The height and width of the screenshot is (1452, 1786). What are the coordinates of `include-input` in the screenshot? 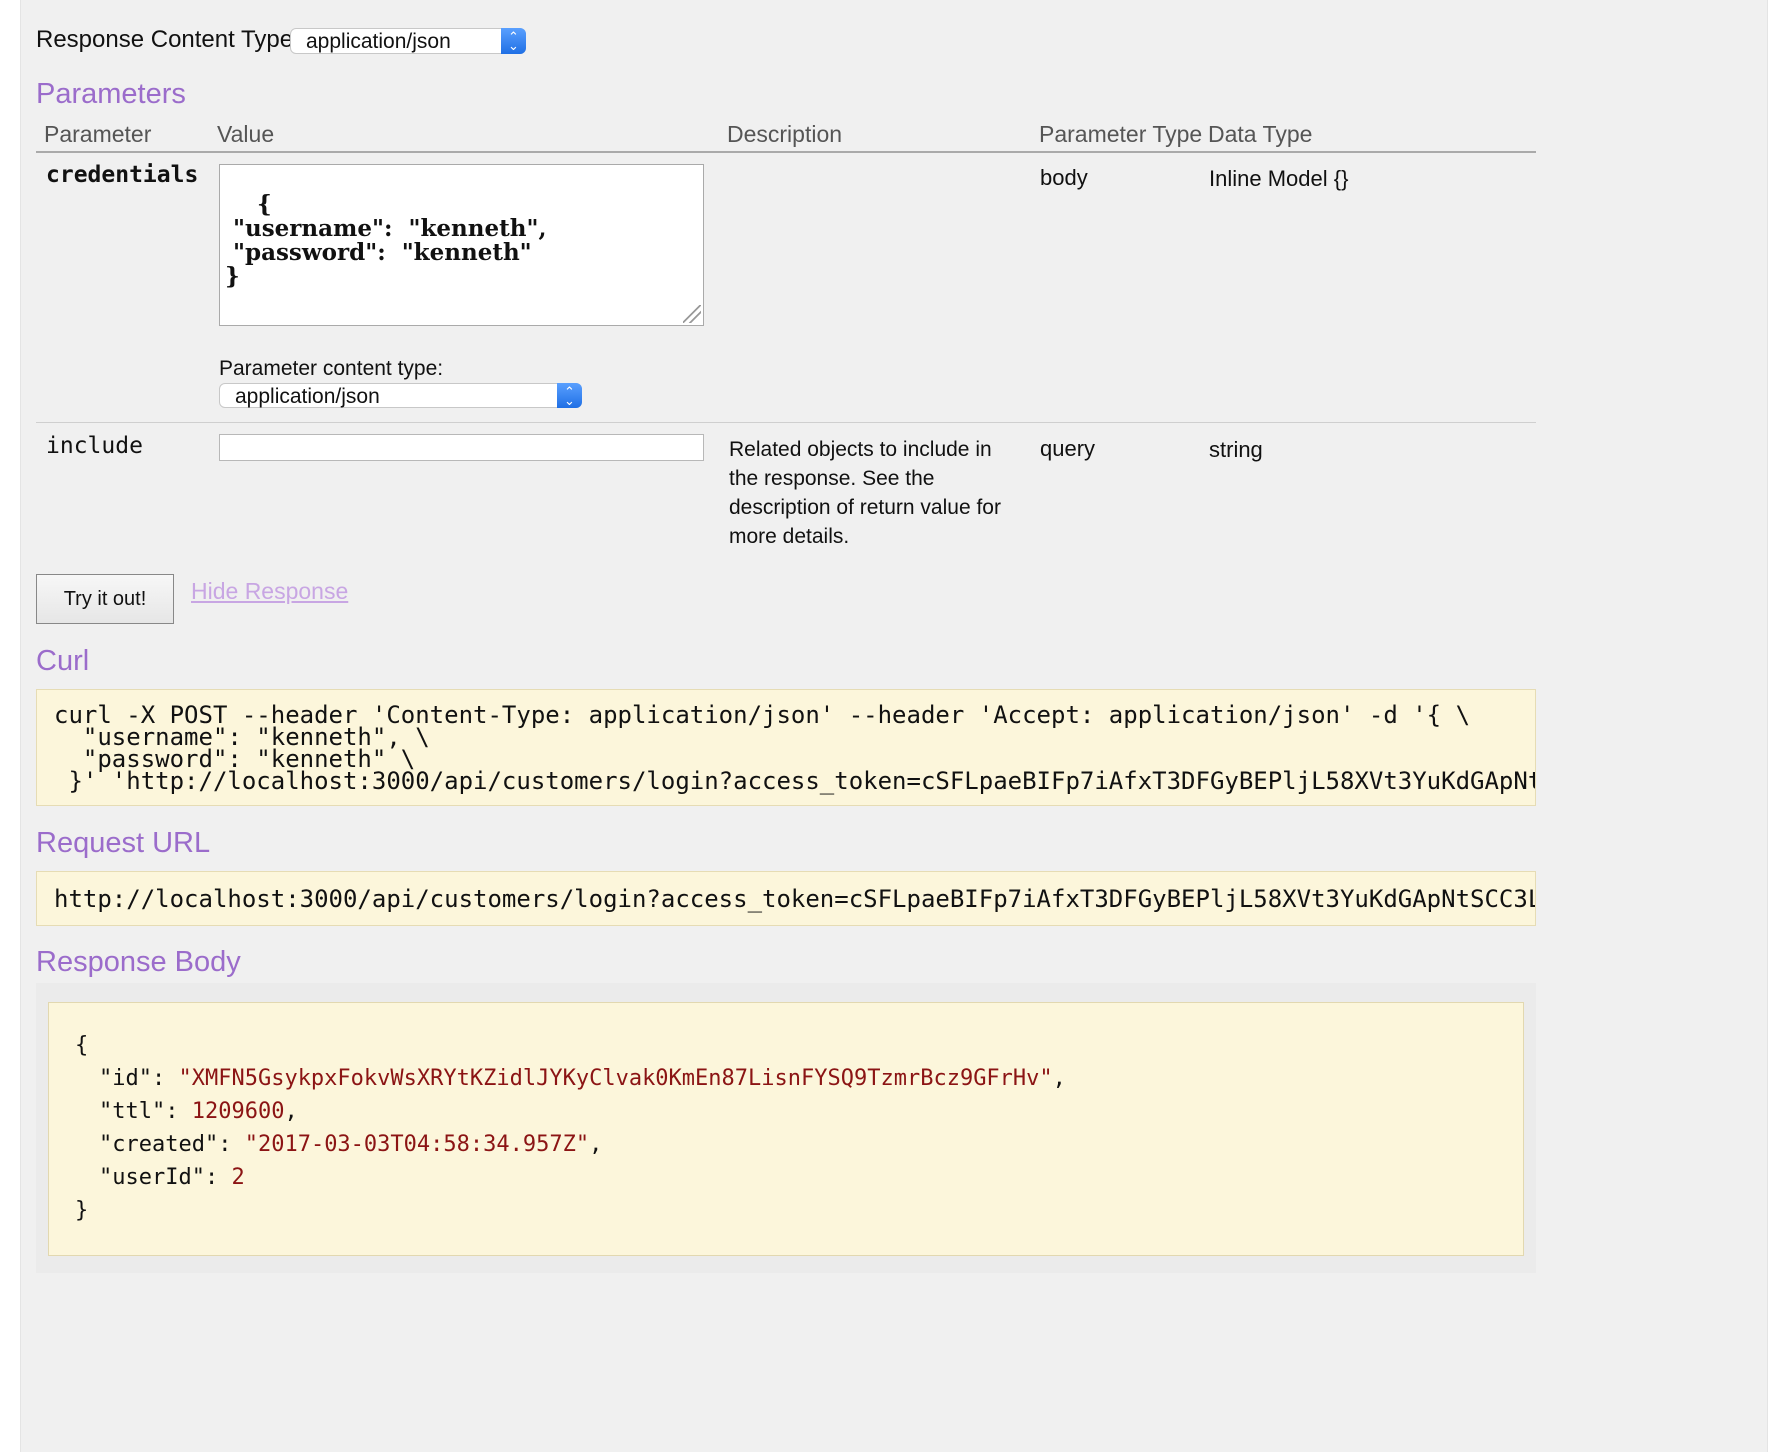 It's located at (461, 447).